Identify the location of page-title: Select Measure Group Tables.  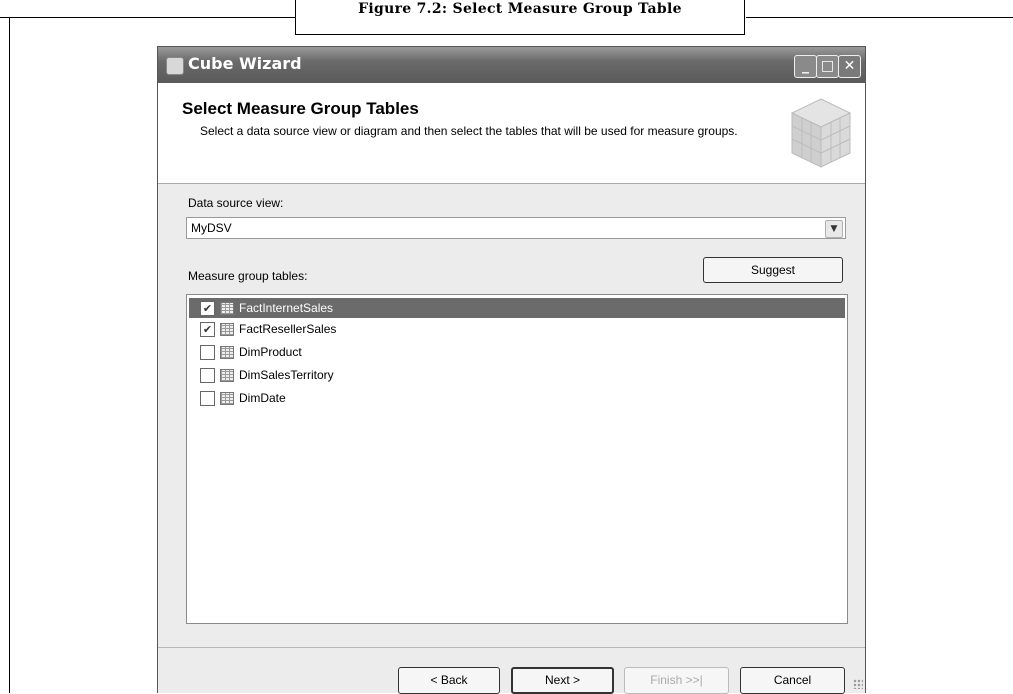
(300, 108).